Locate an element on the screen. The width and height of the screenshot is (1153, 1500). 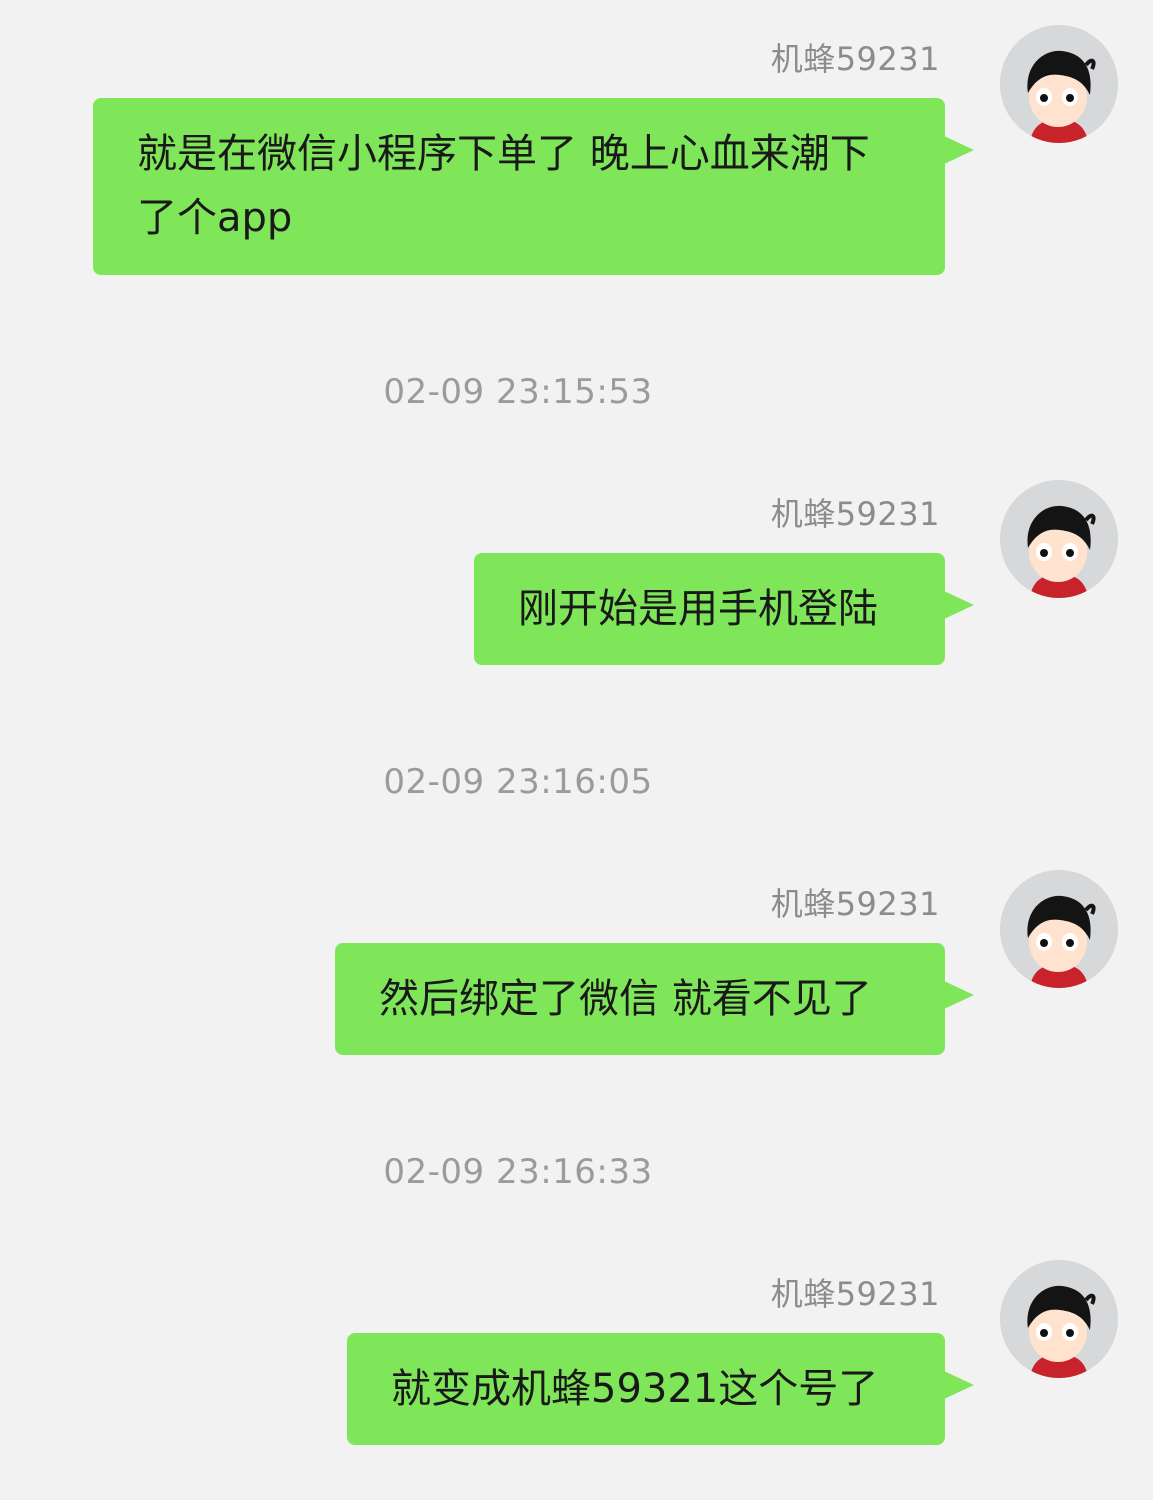
message-bubble: 刚开始是用手机登陆 is located at coordinates (724, 609).